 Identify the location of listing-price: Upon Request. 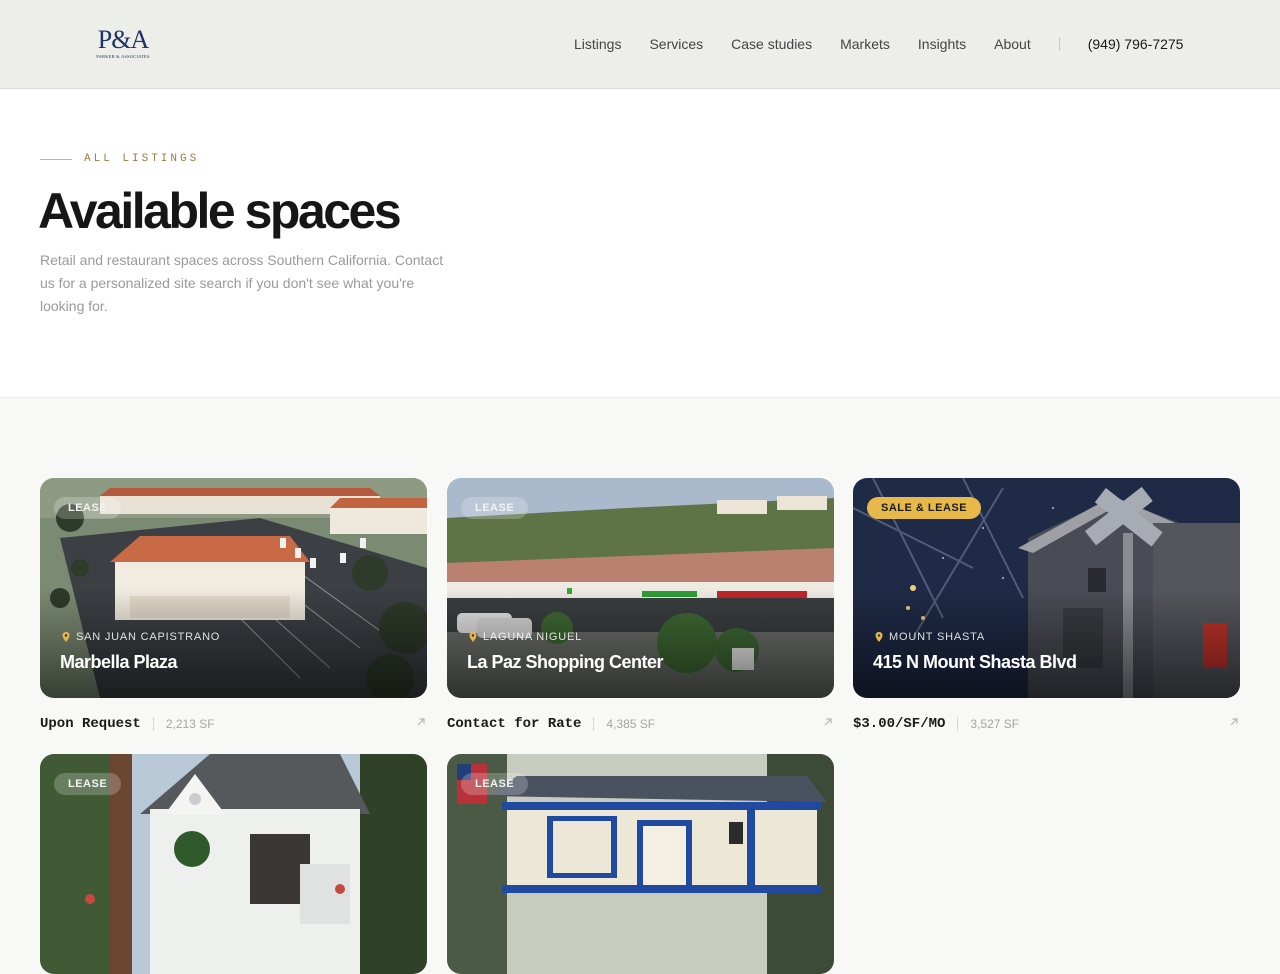
(90, 724).